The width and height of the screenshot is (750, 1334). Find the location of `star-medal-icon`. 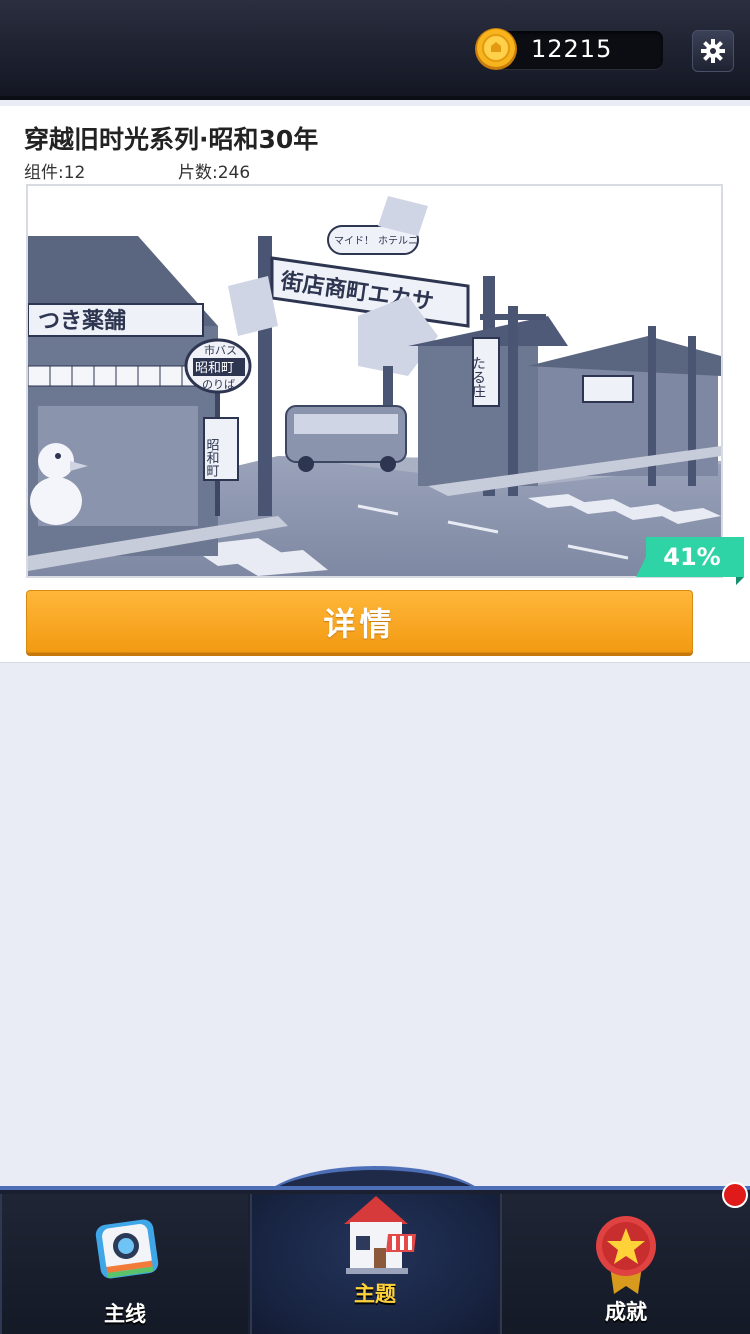

star-medal-icon is located at coordinates (626, 1255).